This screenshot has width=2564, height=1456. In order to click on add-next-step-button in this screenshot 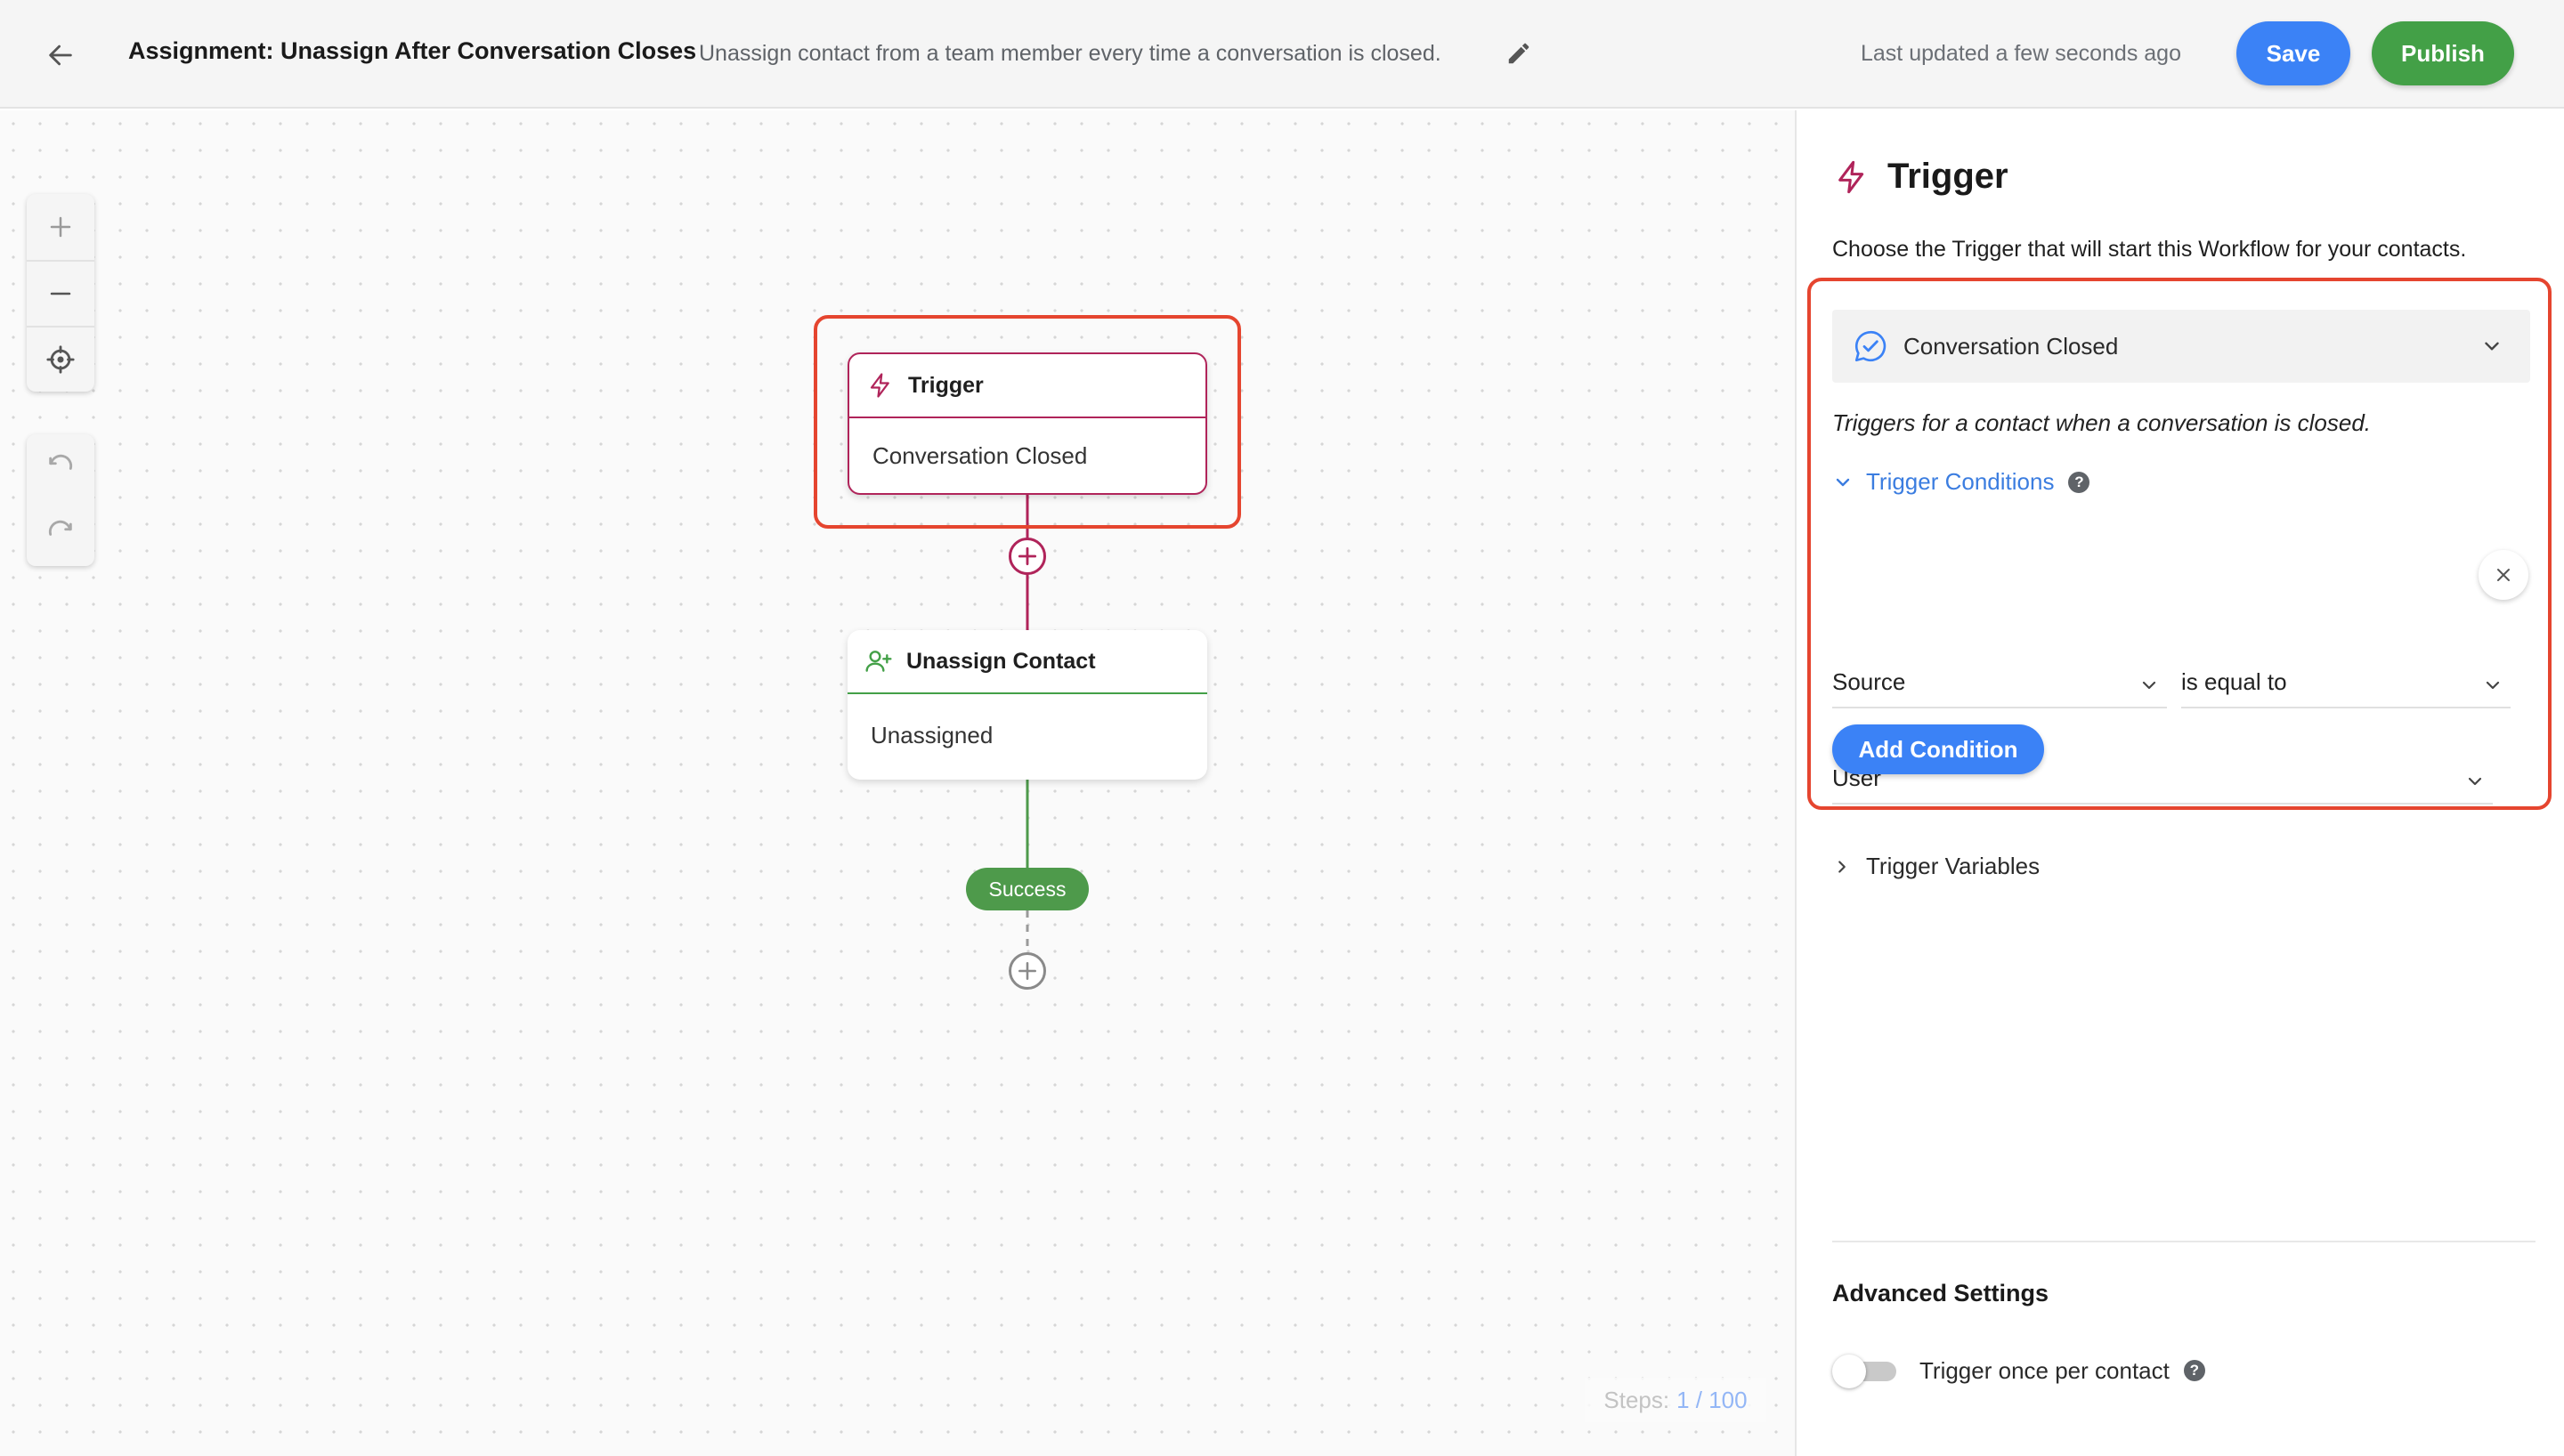, I will do `click(1027, 971)`.